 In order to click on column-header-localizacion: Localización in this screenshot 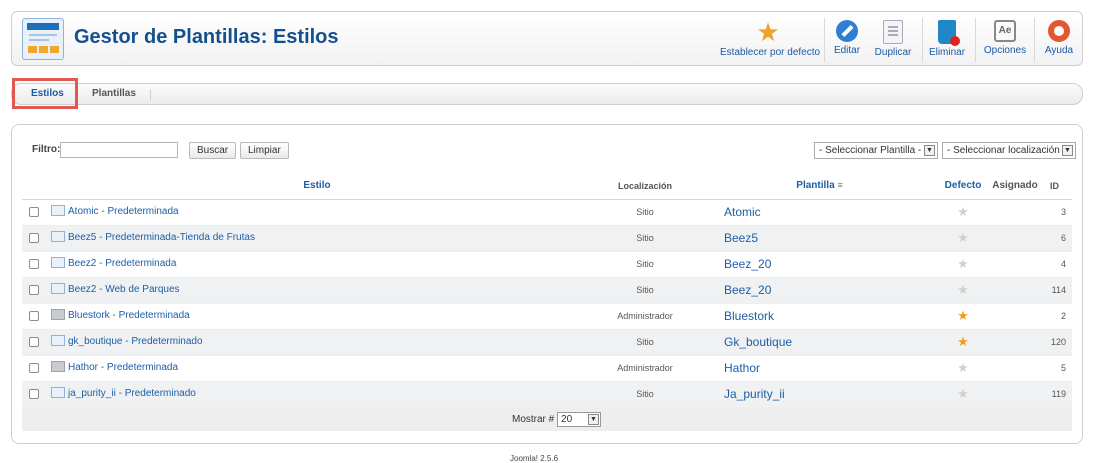, I will do `click(645, 186)`.